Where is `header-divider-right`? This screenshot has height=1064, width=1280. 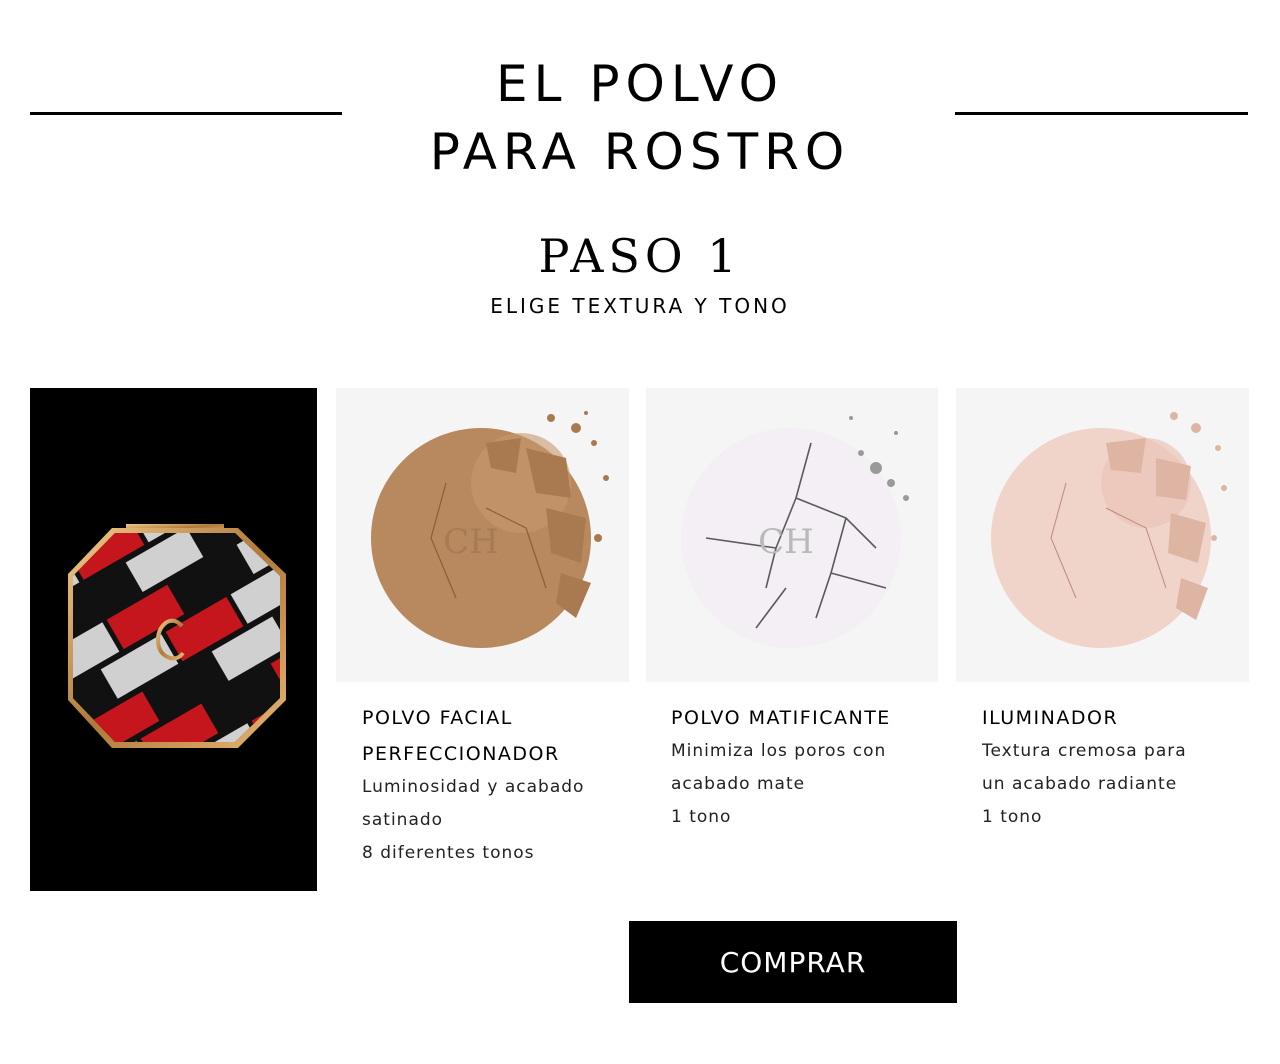 header-divider-right is located at coordinates (1101, 113).